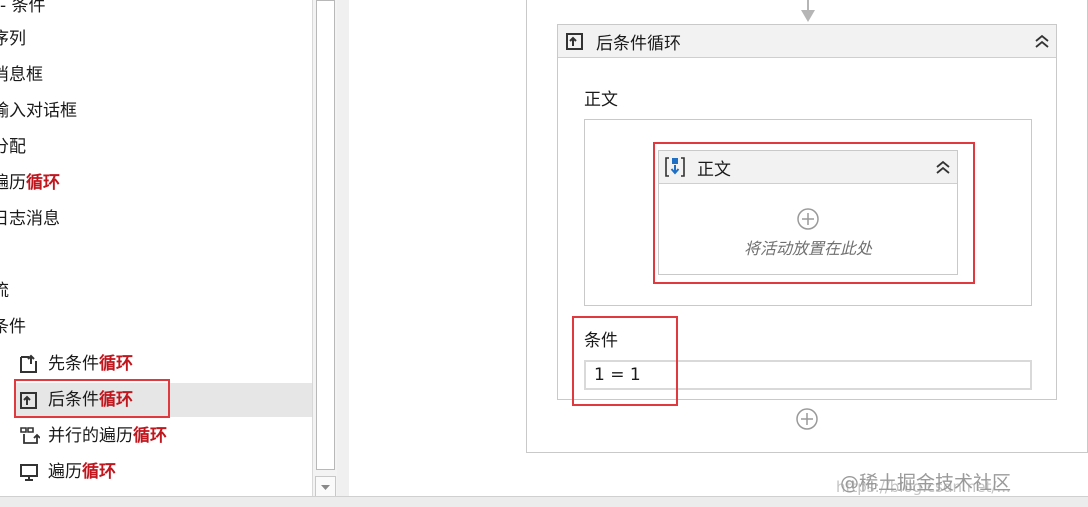 This screenshot has height=507, width=1088. I want to click on tree-item-foreach: 遍历循环, so click(30, 183).